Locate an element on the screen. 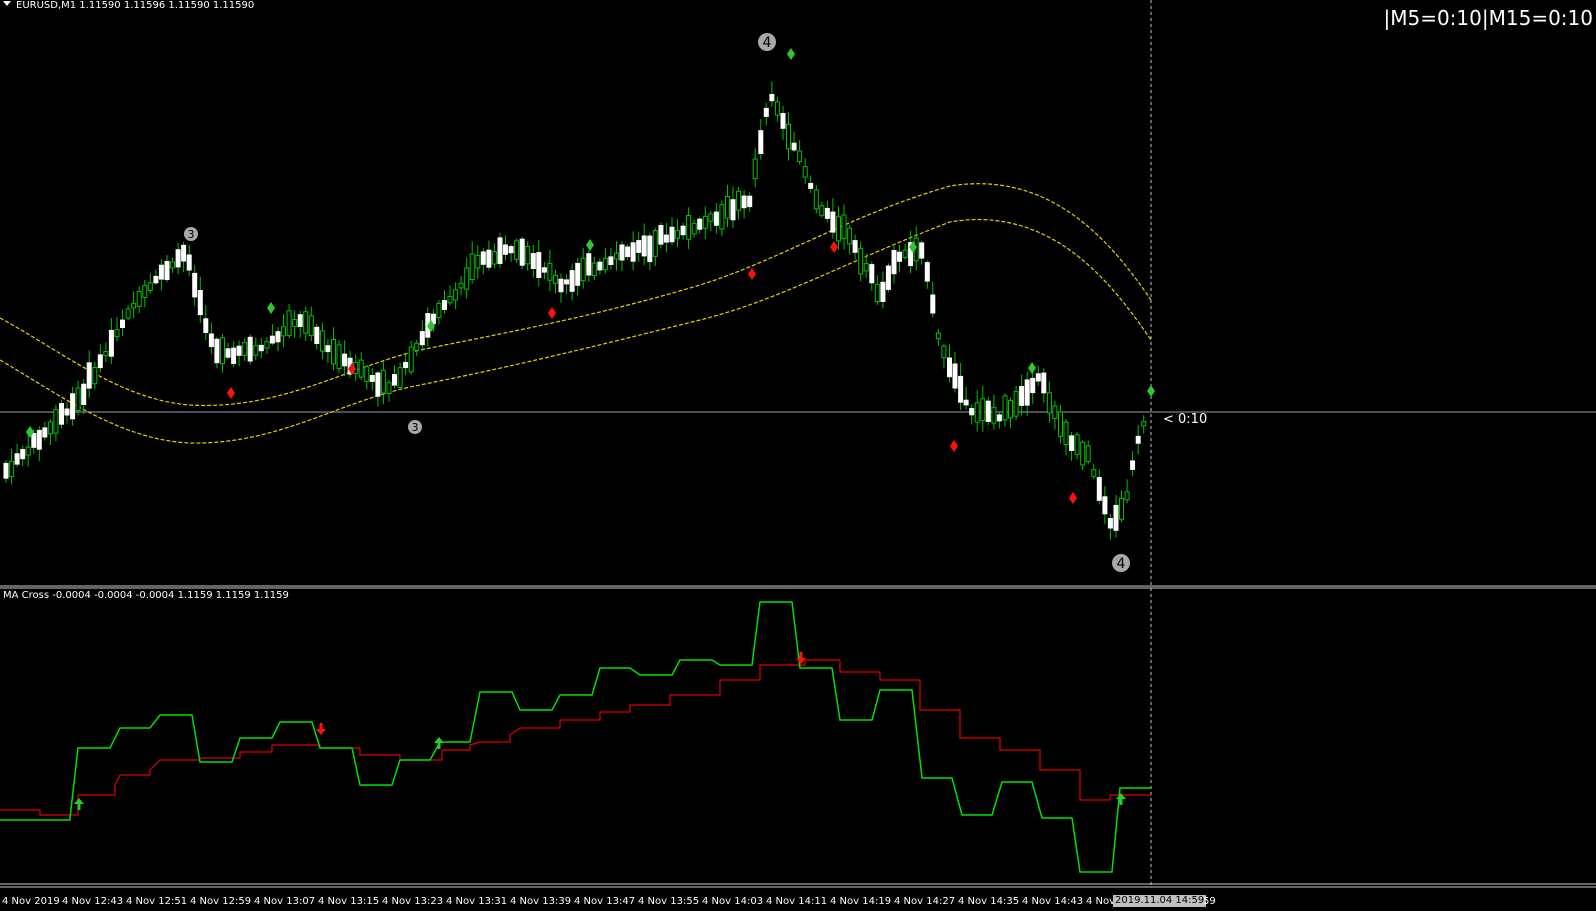 This screenshot has width=1596, height=911. time-axis-tick: 4 Nov 13:07 is located at coordinates (285, 901).